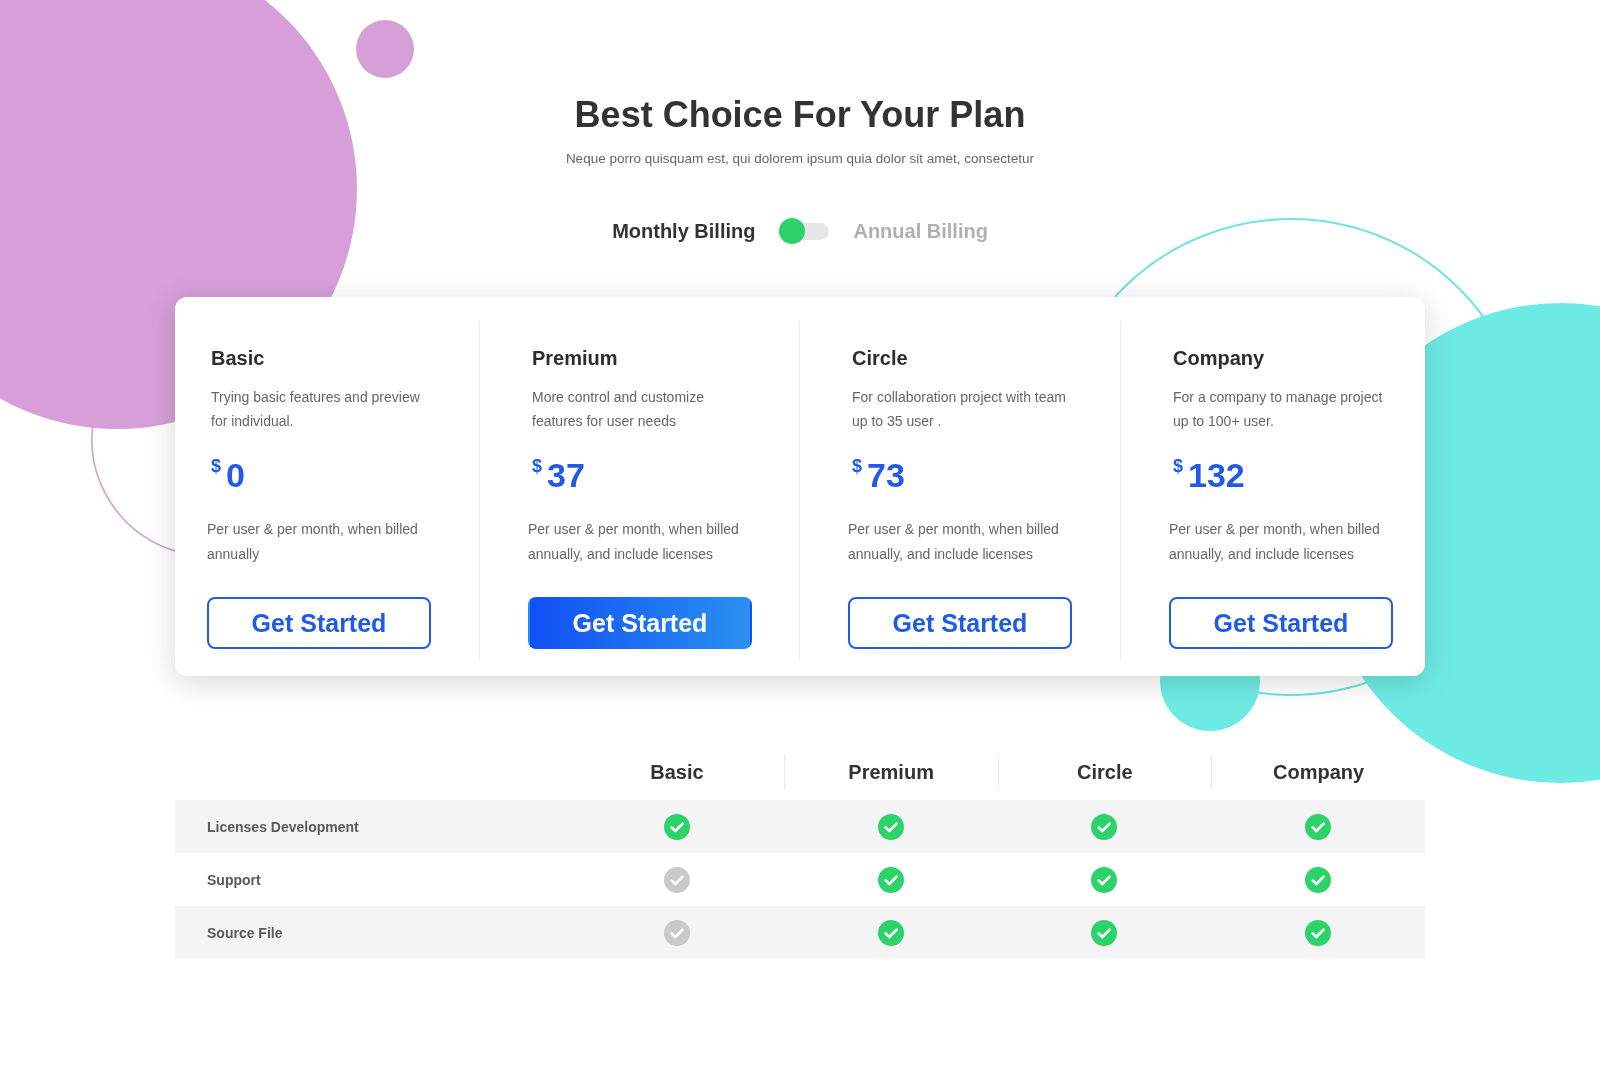  I want to click on feature-label: Licenses Development, so click(283, 826).